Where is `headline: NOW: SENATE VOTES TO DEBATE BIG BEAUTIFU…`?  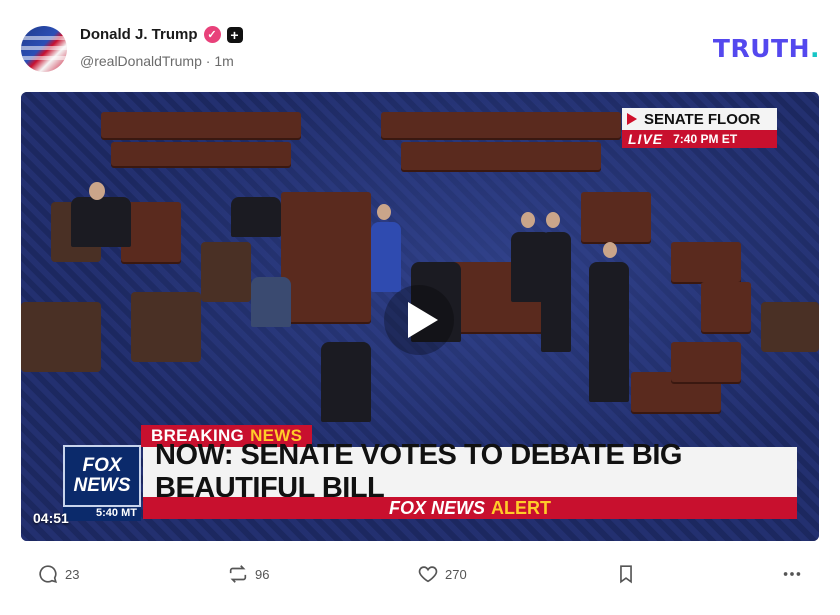
headline: NOW: SENATE VOTES TO DEBATE BIG BEAUTIFU… is located at coordinates (470, 471).